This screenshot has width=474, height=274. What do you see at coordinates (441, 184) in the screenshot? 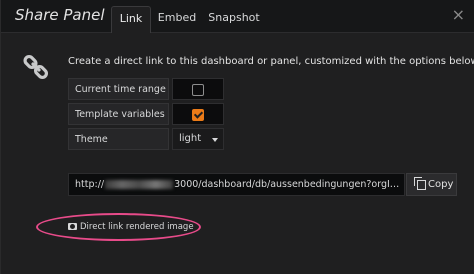
I see `copy-button-label: Copy` at bounding box center [441, 184].